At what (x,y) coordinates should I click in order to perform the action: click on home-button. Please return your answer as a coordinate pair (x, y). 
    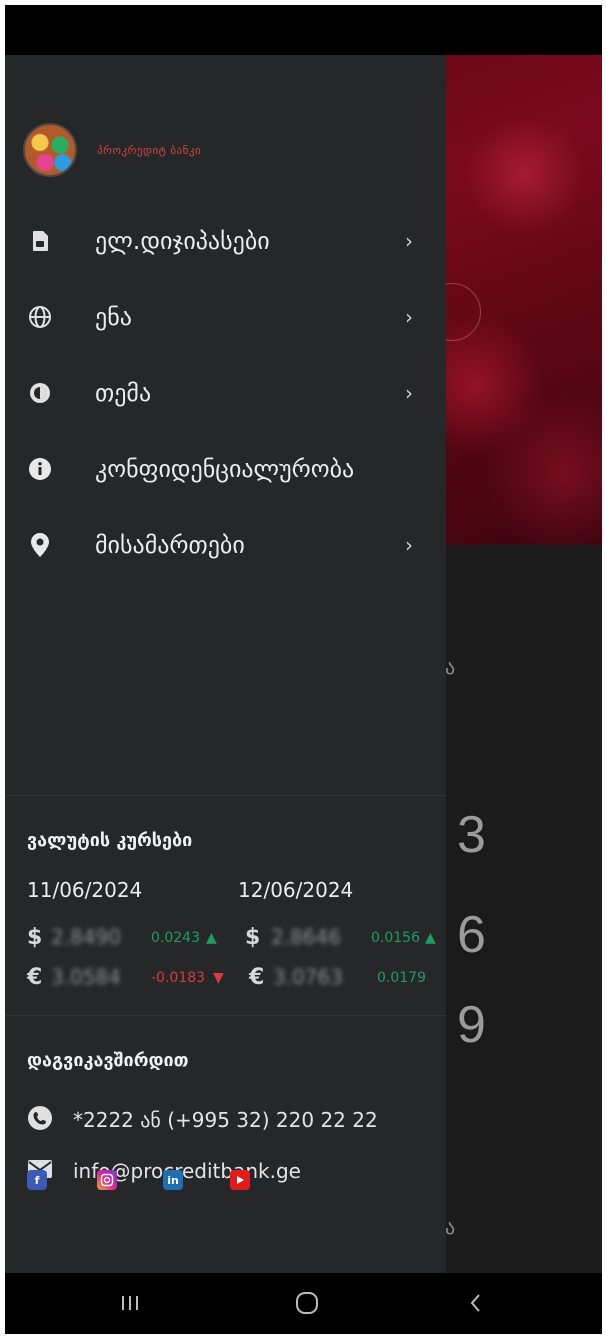
    Looking at the image, I should click on (307, 1303).